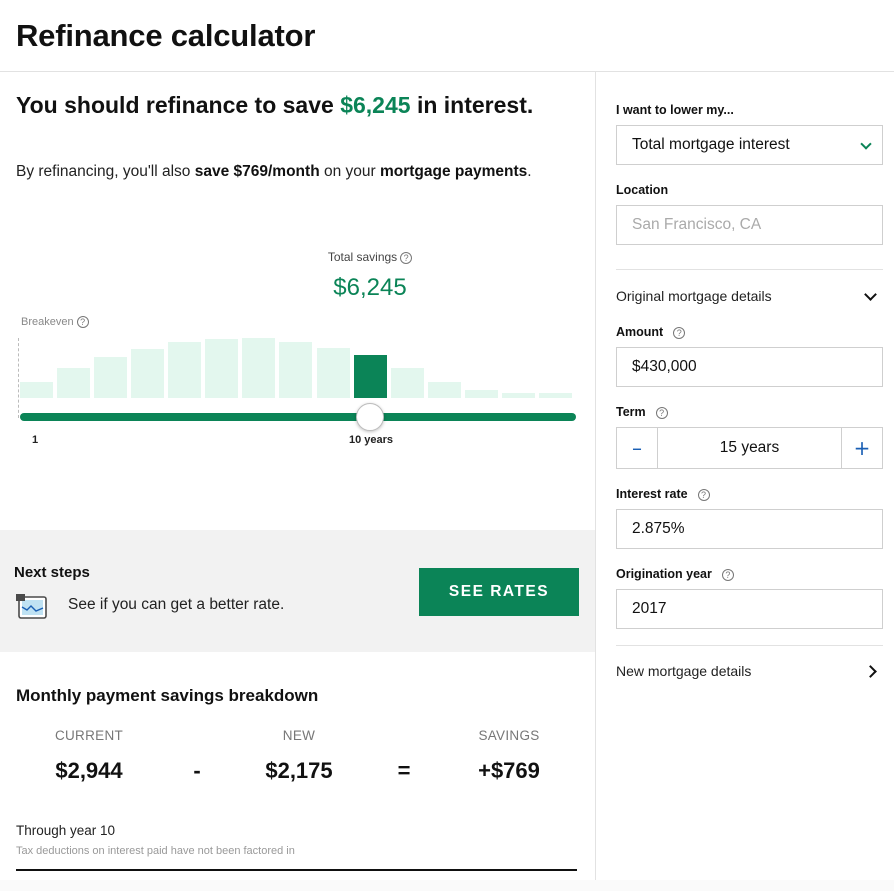 Image resolution: width=894 pixels, height=891 pixels. What do you see at coordinates (499, 592) in the screenshot?
I see `see-rates-button: SEE RATES` at bounding box center [499, 592].